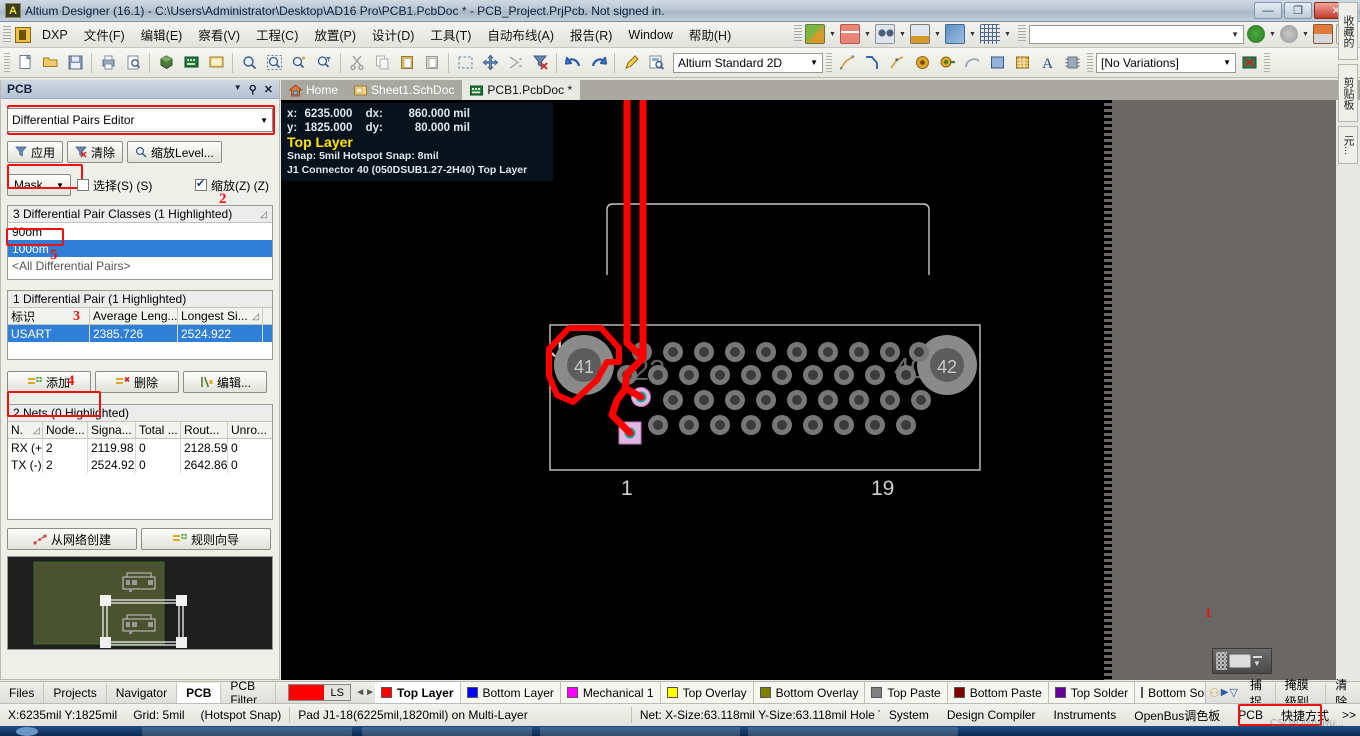 Image resolution: width=1360 pixels, height=736 pixels. What do you see at coordinates (72, 539) in the screenshot?
I see `create-from-nets-button: 从网络创建` at bounding box center [72, 539].